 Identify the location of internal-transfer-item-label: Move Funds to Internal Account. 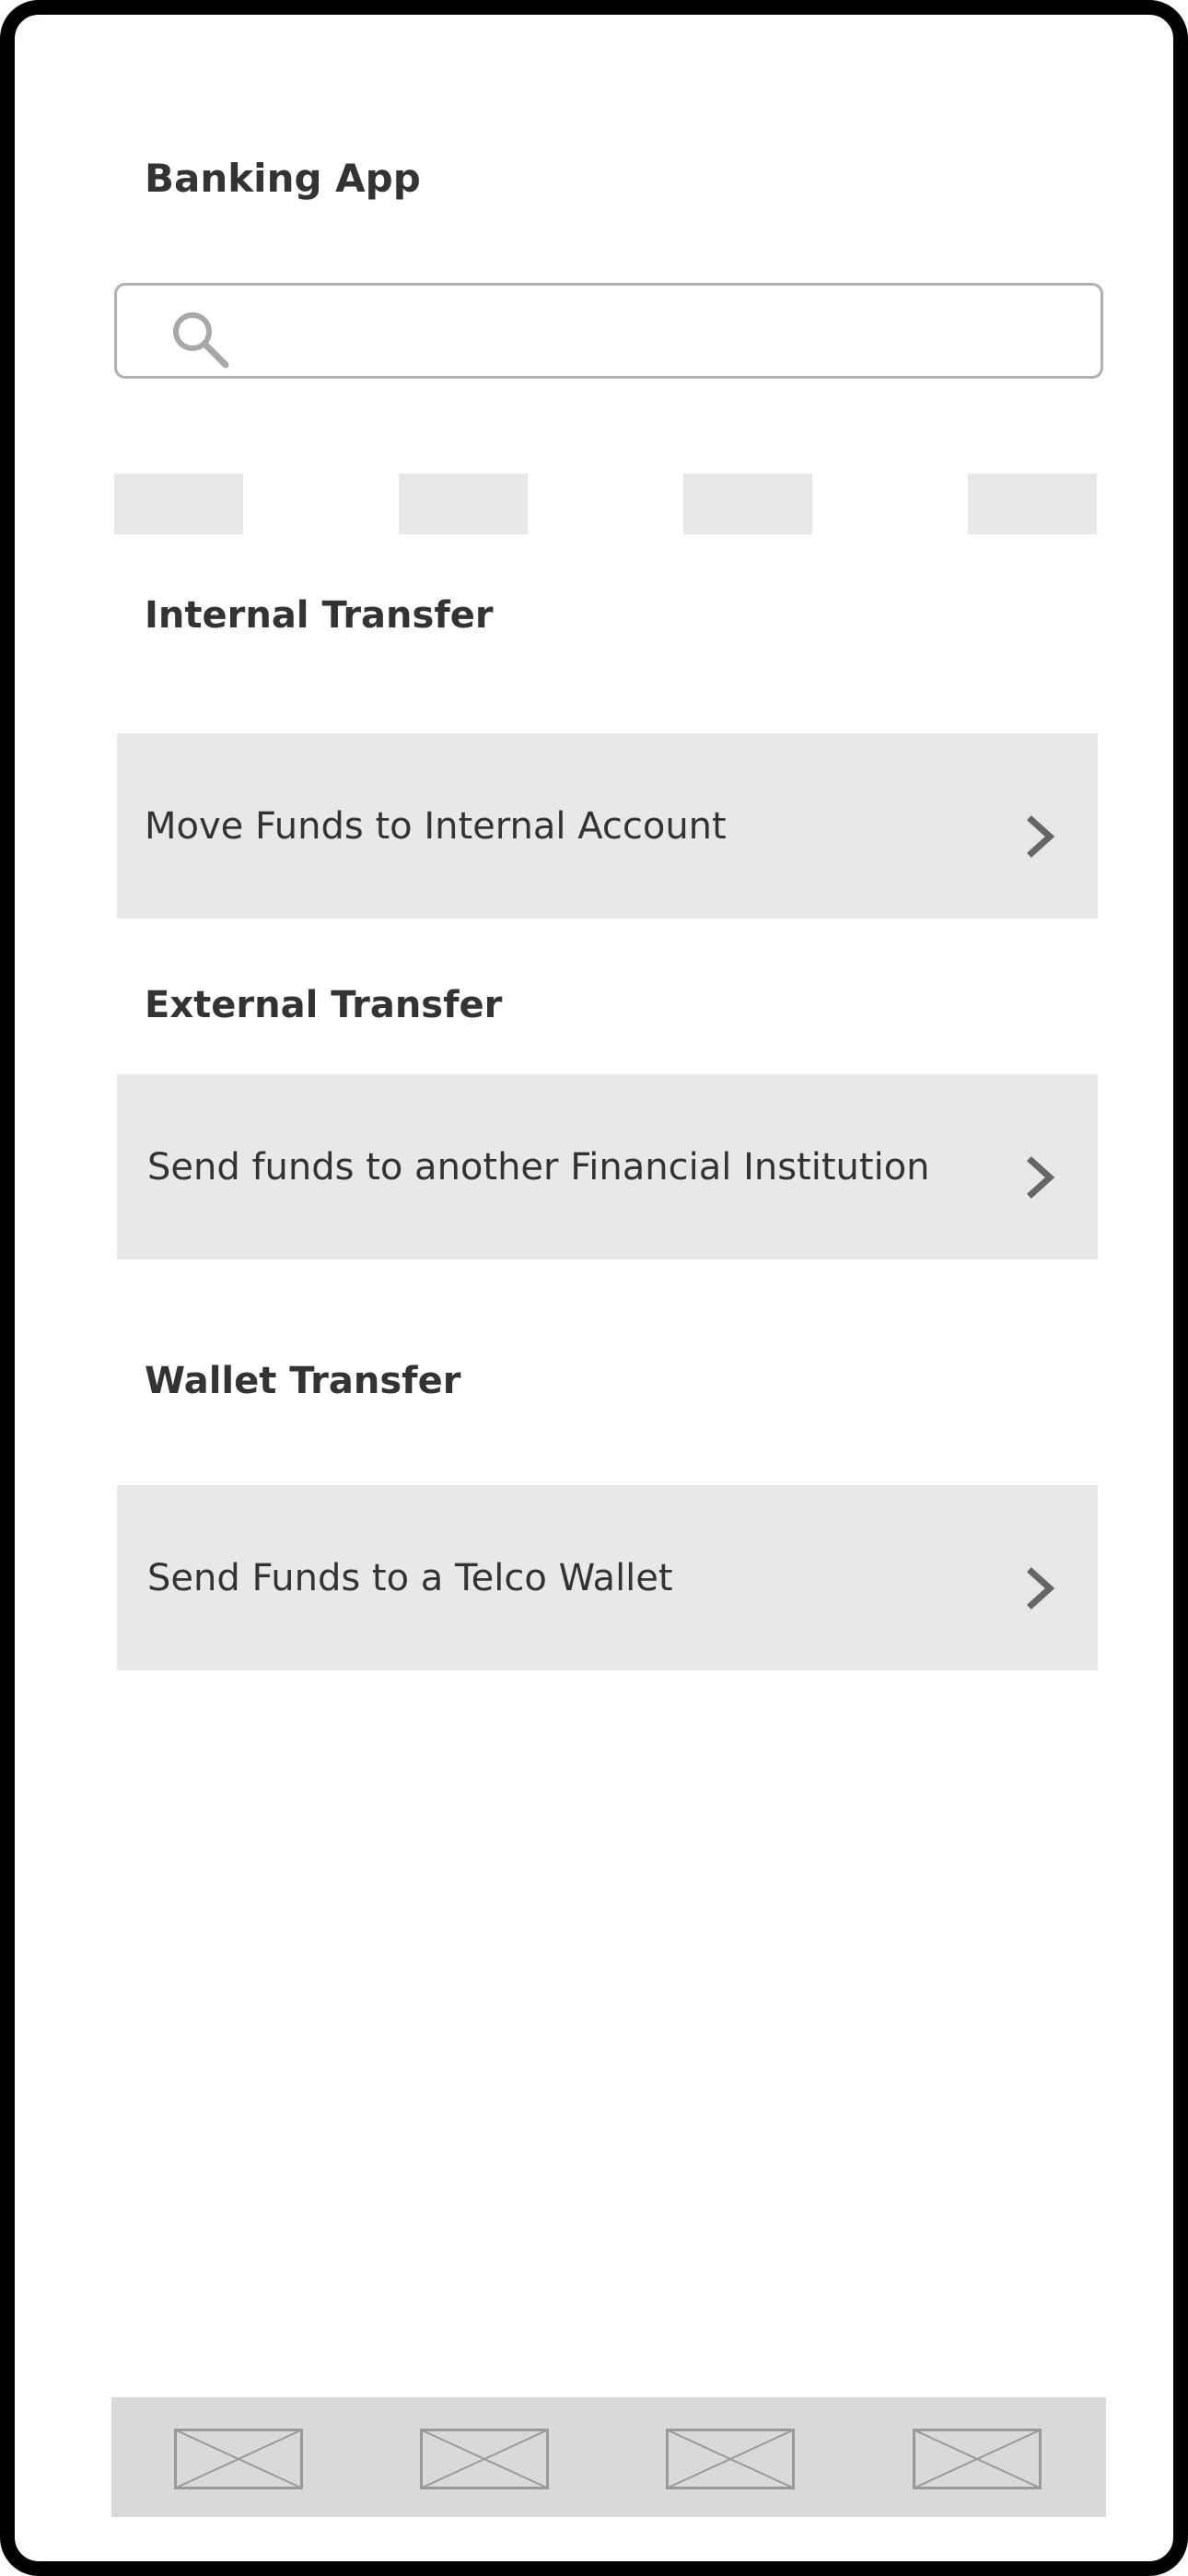
(436, 826).